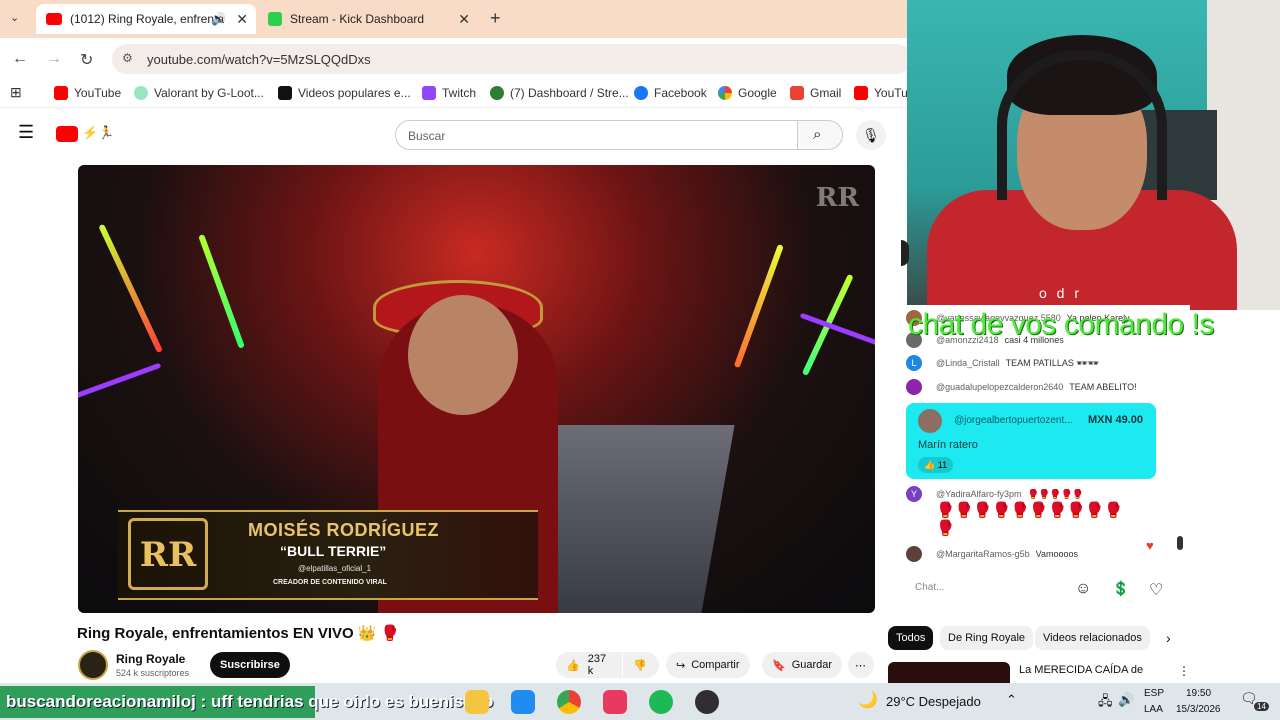 Image resolution: width=1280 pixels, height=720 pixels. Describe the element at coordinates (368, 19) in the screenshot. I see `tab-kick-dashboard: Stream - Kick Dashboard ✕` at that location.